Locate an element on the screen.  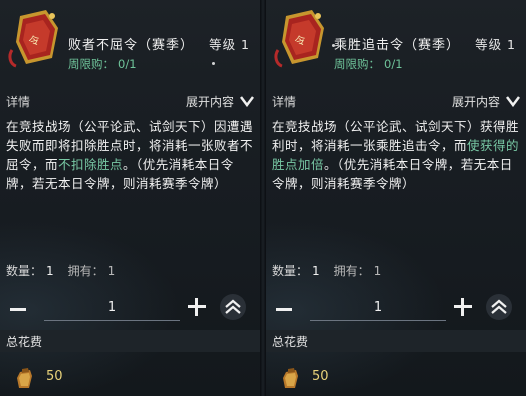
item-name: 败者不屈令（赛季） is located at coordinates (131, 45).